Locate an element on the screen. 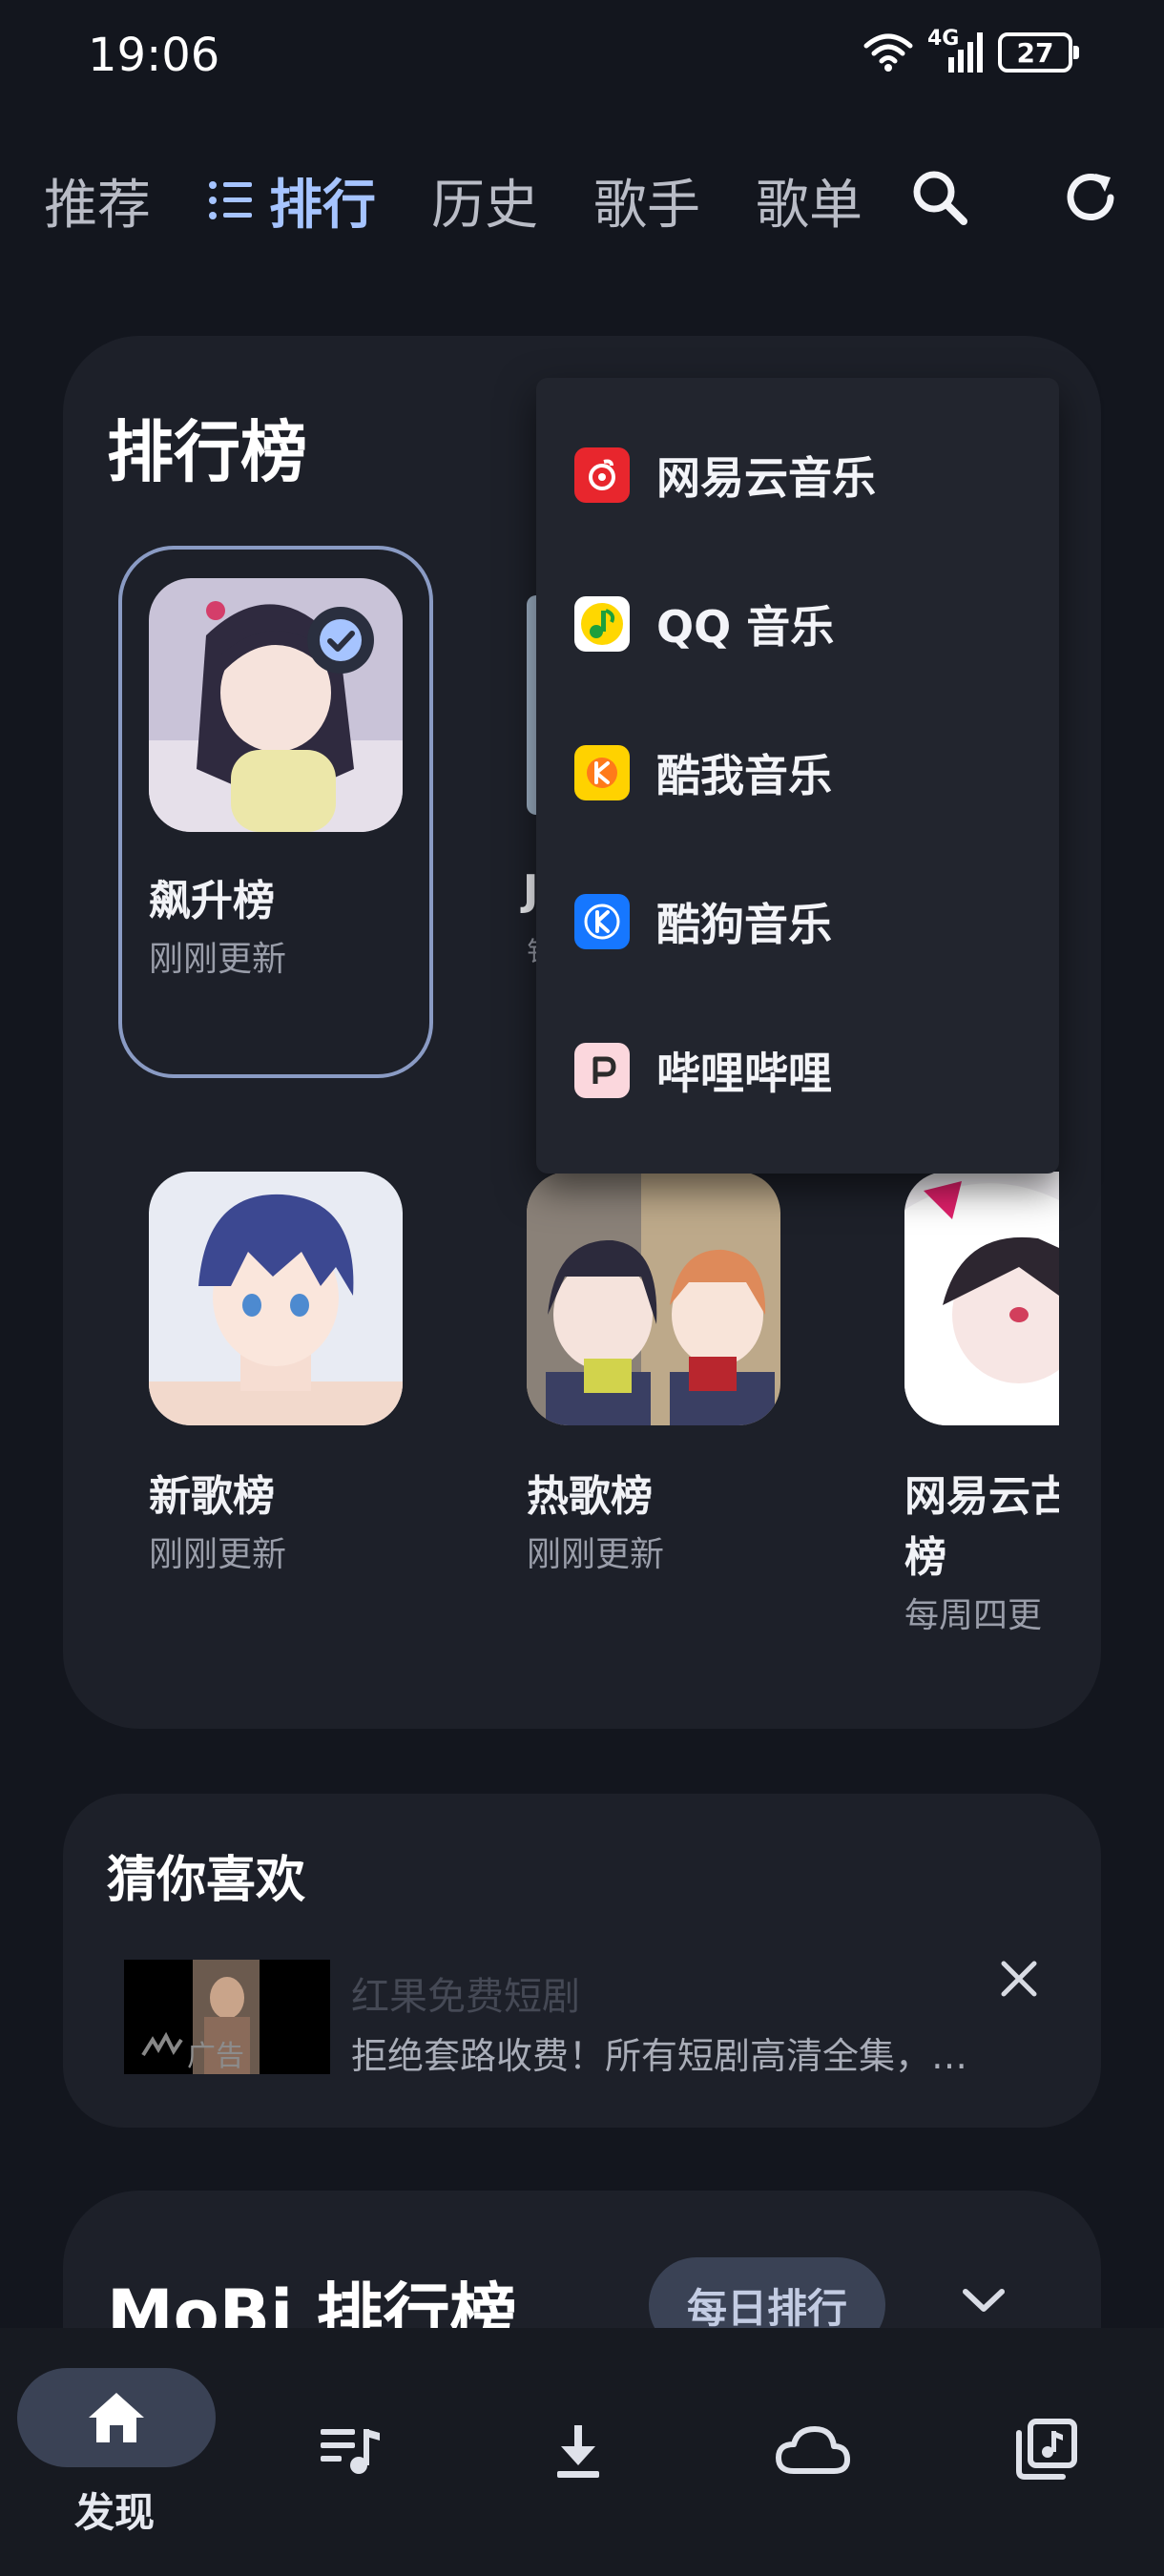 This screenshot has height=2576, width=1164. bottom-nav-home is located at coordinates (117, 2417).